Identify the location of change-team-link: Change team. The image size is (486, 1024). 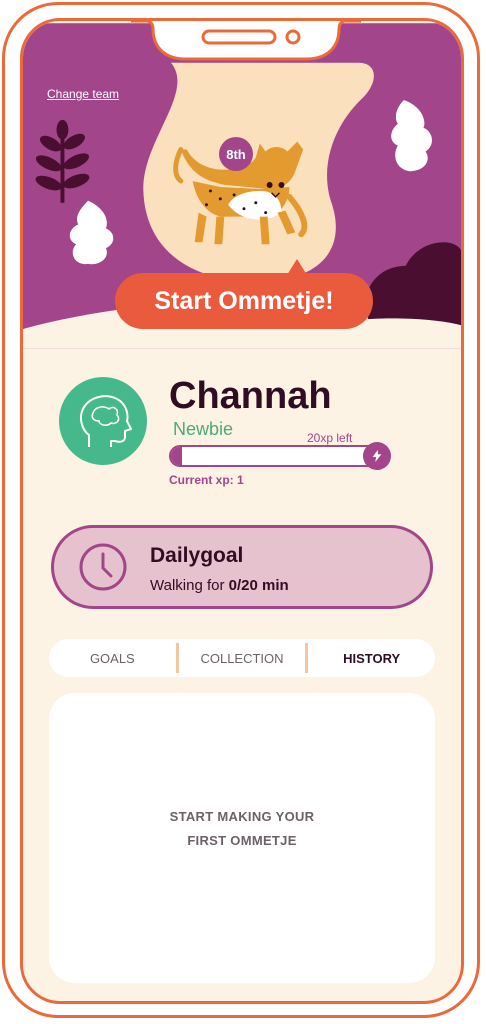
(83, 94).